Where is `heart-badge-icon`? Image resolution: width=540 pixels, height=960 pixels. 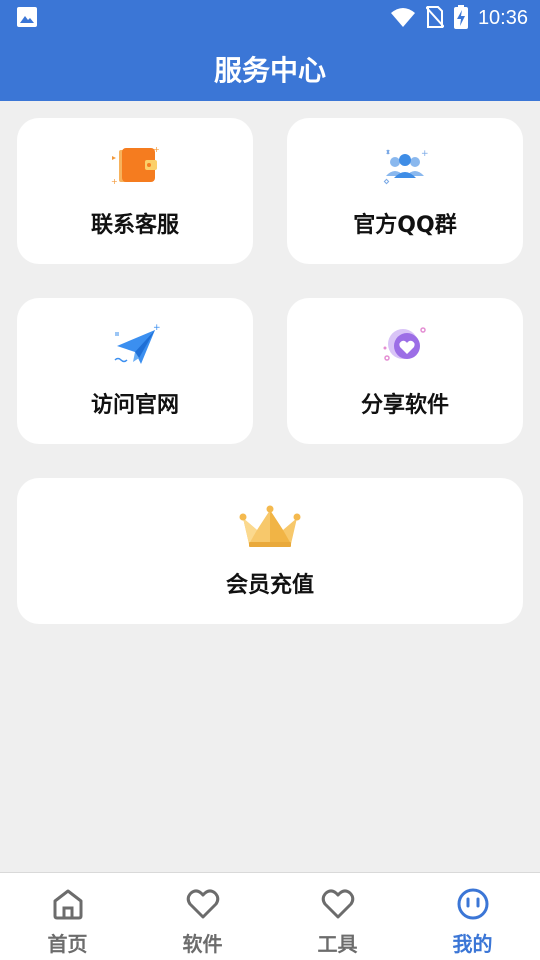 heart-badge-icon is located at coordinates (405, 348).